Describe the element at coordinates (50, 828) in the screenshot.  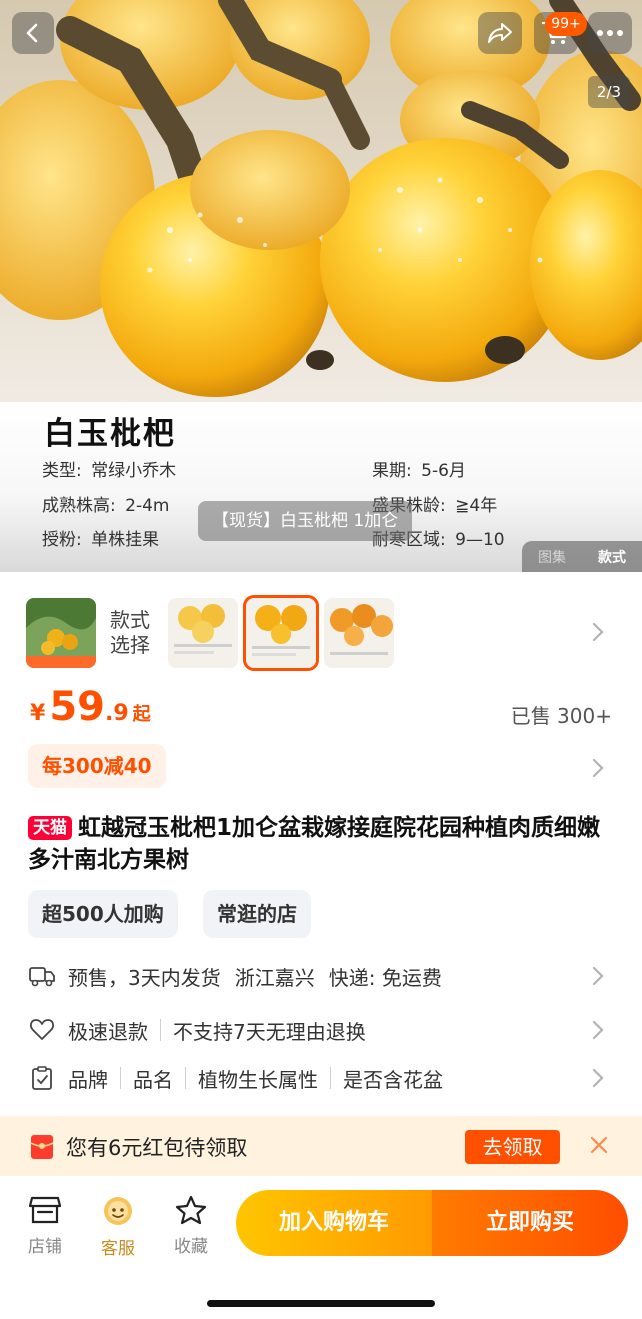
I see `tmall-badge: 天猫` at that location.